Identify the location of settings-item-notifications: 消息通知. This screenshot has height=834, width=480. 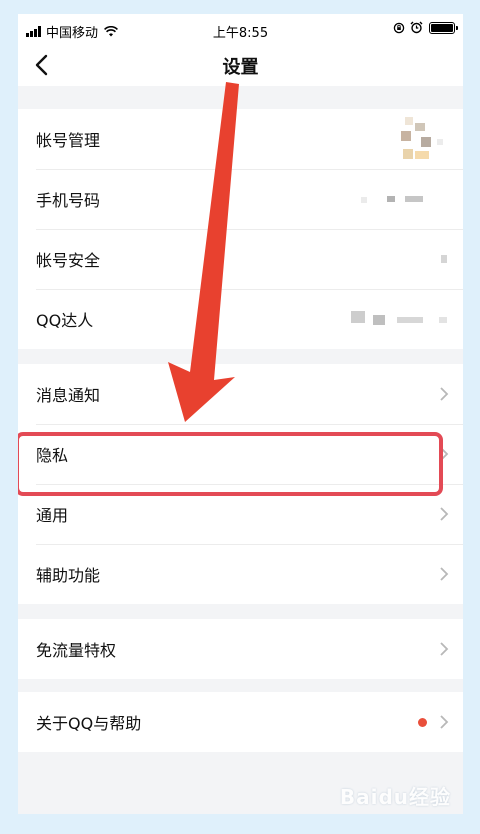
(240, 394).